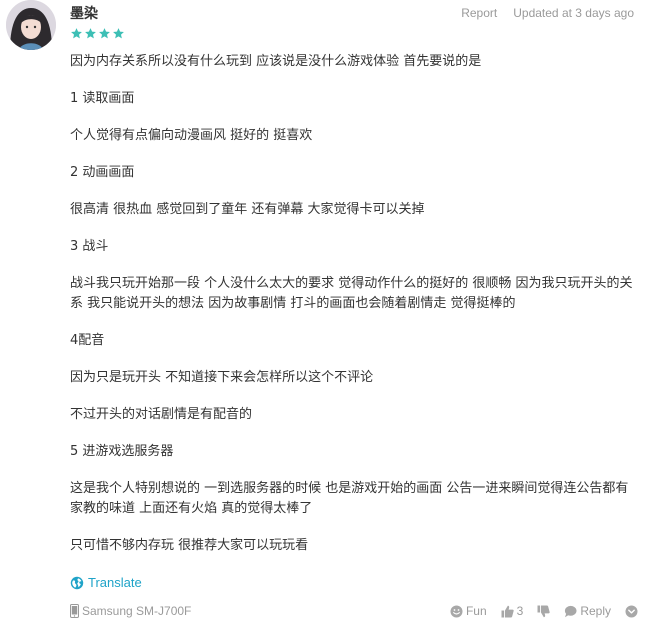  What do you see at coordinates (132, 33) in the screenshot?
I see `star-icon-empty` at bounding box center [132, 33].